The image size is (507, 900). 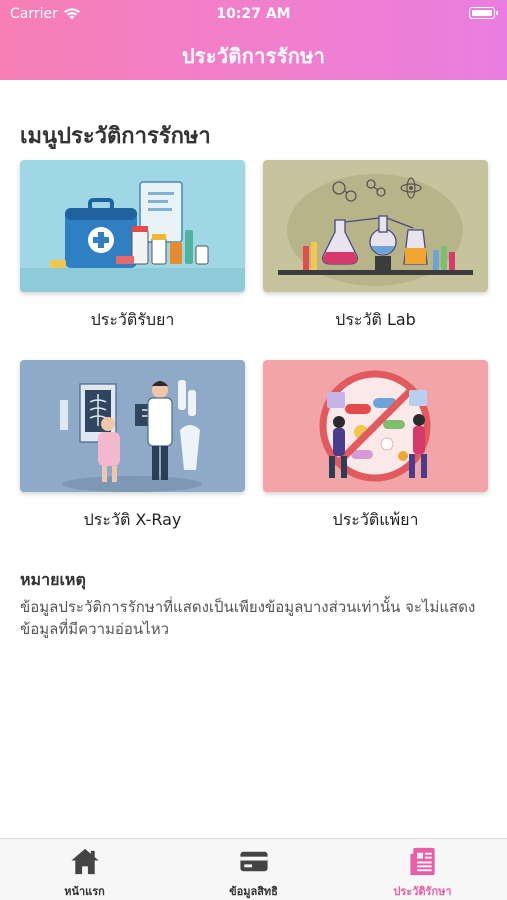 I want to click on card-icon, so click(x=253, y=861).